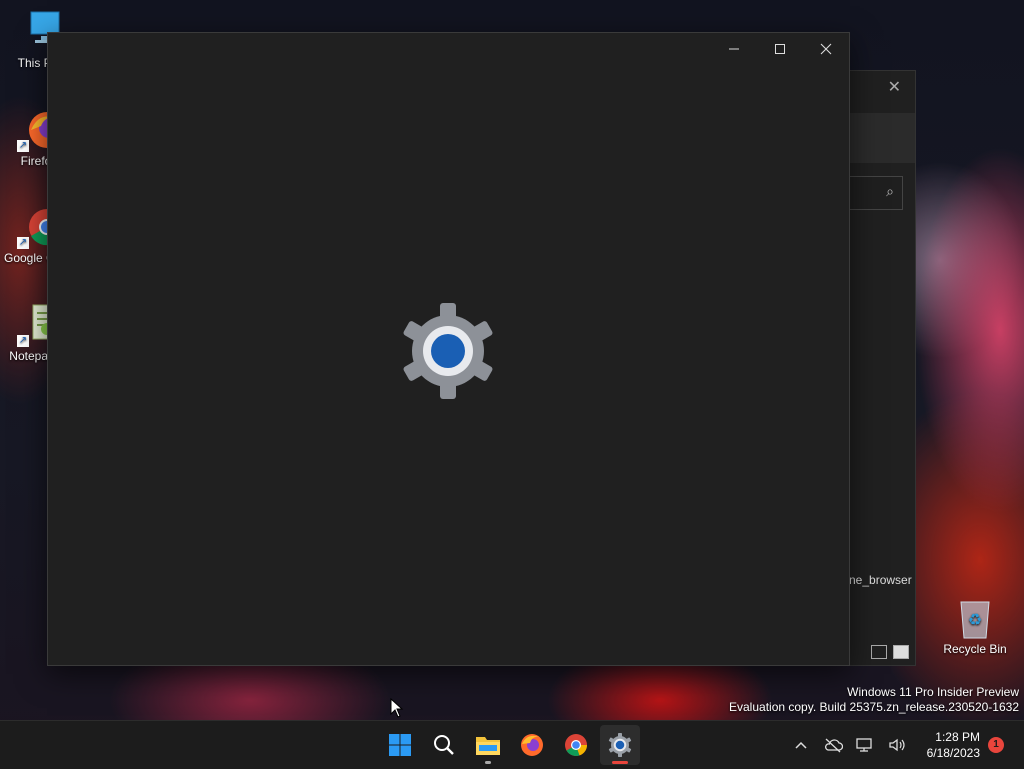 This screenshot has height=769, width=1024. I want to click on speaker-icon, so click(896, 745).